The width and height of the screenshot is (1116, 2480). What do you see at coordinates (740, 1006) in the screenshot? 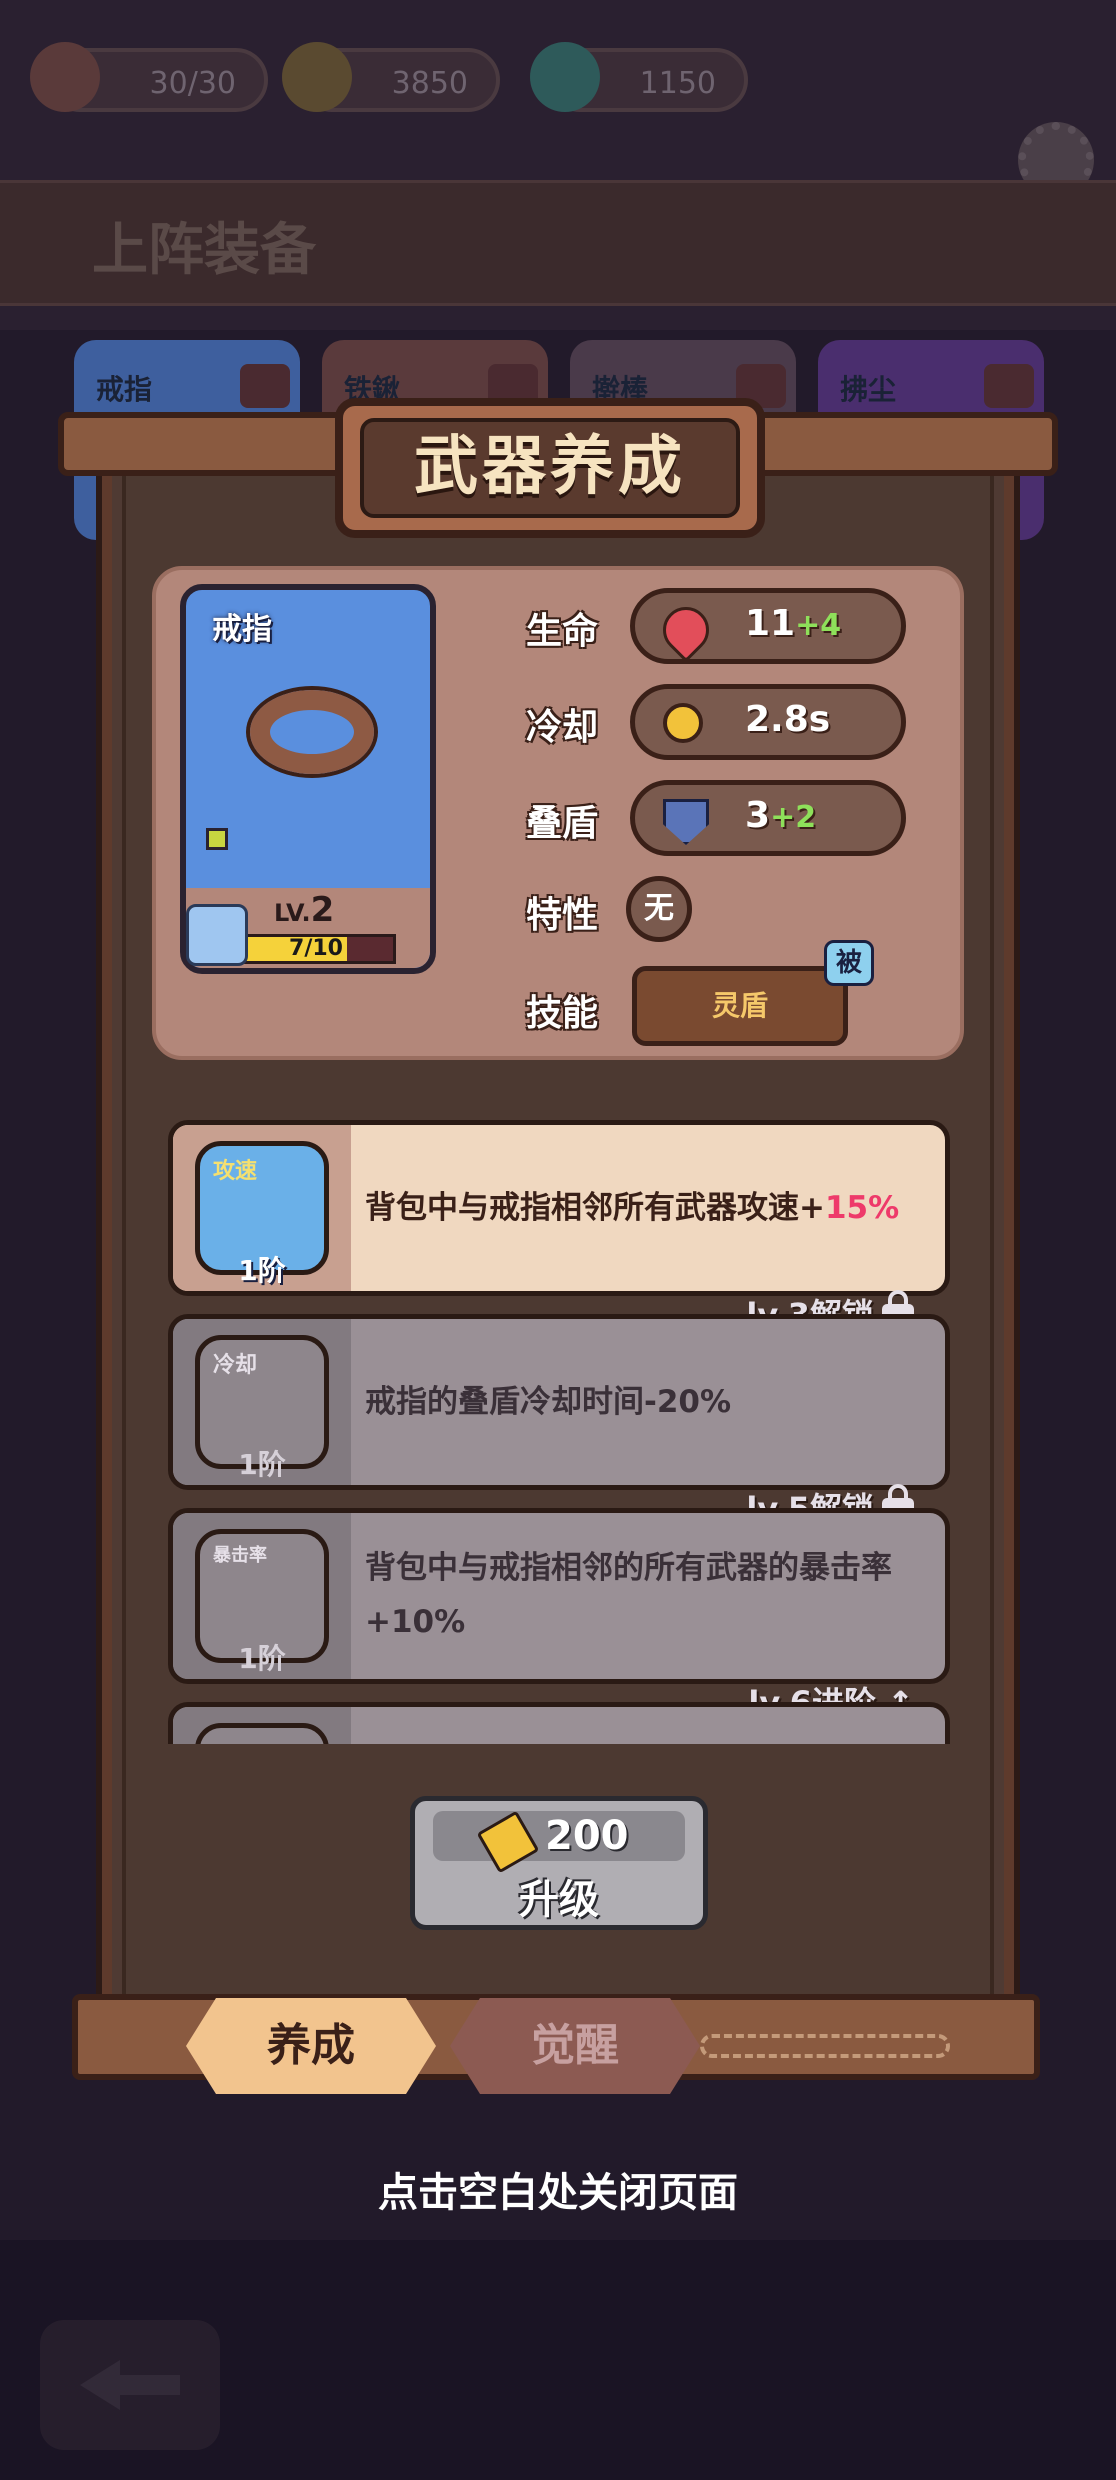
I see `skill-button: 灵盾` at bounding box center [740, 1006].